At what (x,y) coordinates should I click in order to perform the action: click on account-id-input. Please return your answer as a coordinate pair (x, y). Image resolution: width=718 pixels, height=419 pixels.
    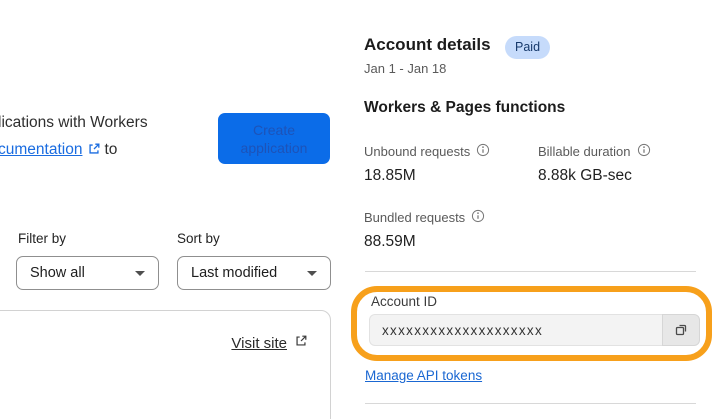
    Looking at the image, I should click on (515, 330).